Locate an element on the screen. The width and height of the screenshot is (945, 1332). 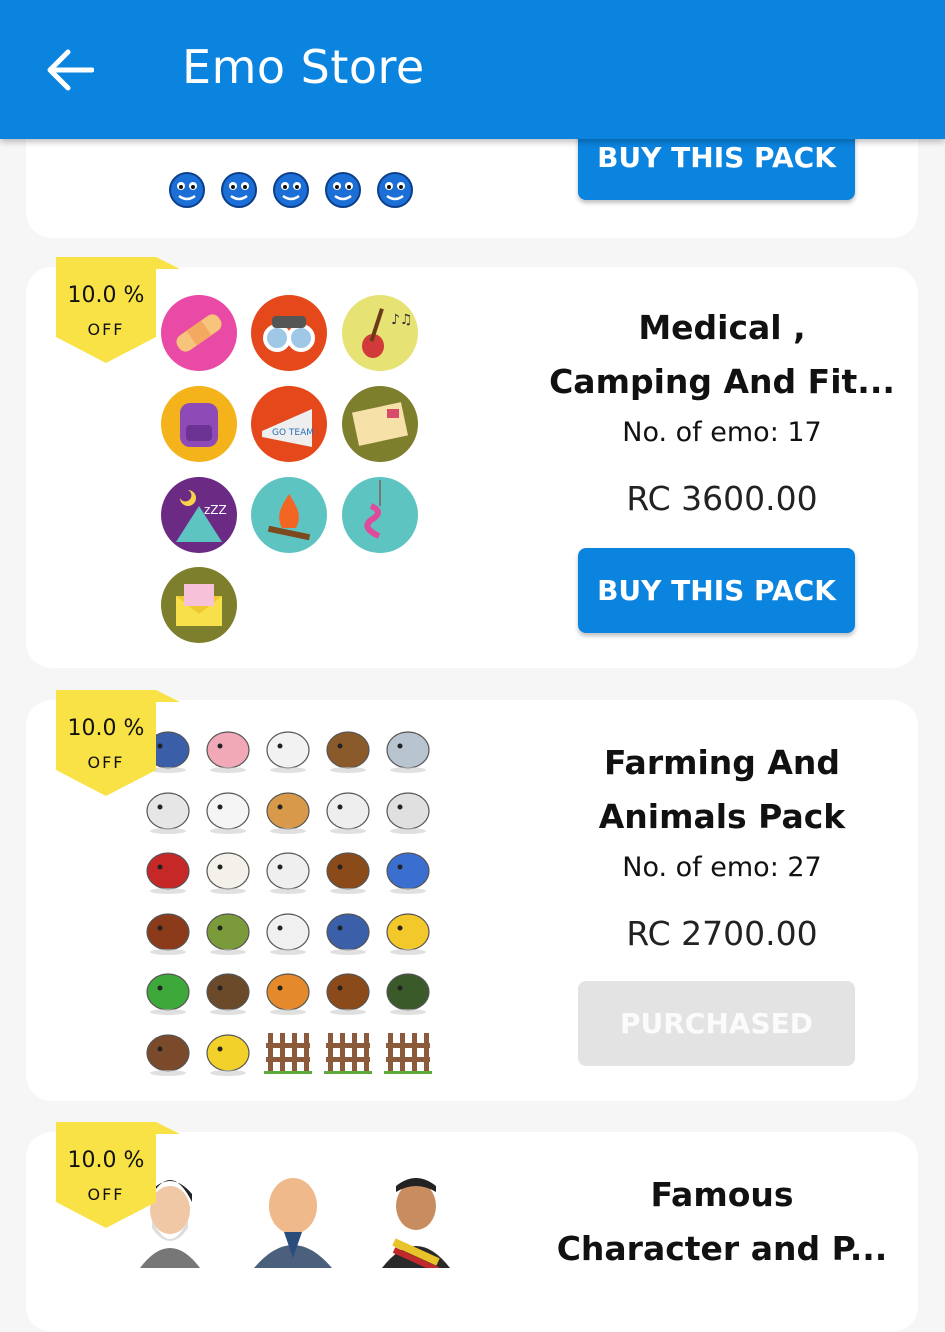
goose-icon is located at coordinates (289, 747).